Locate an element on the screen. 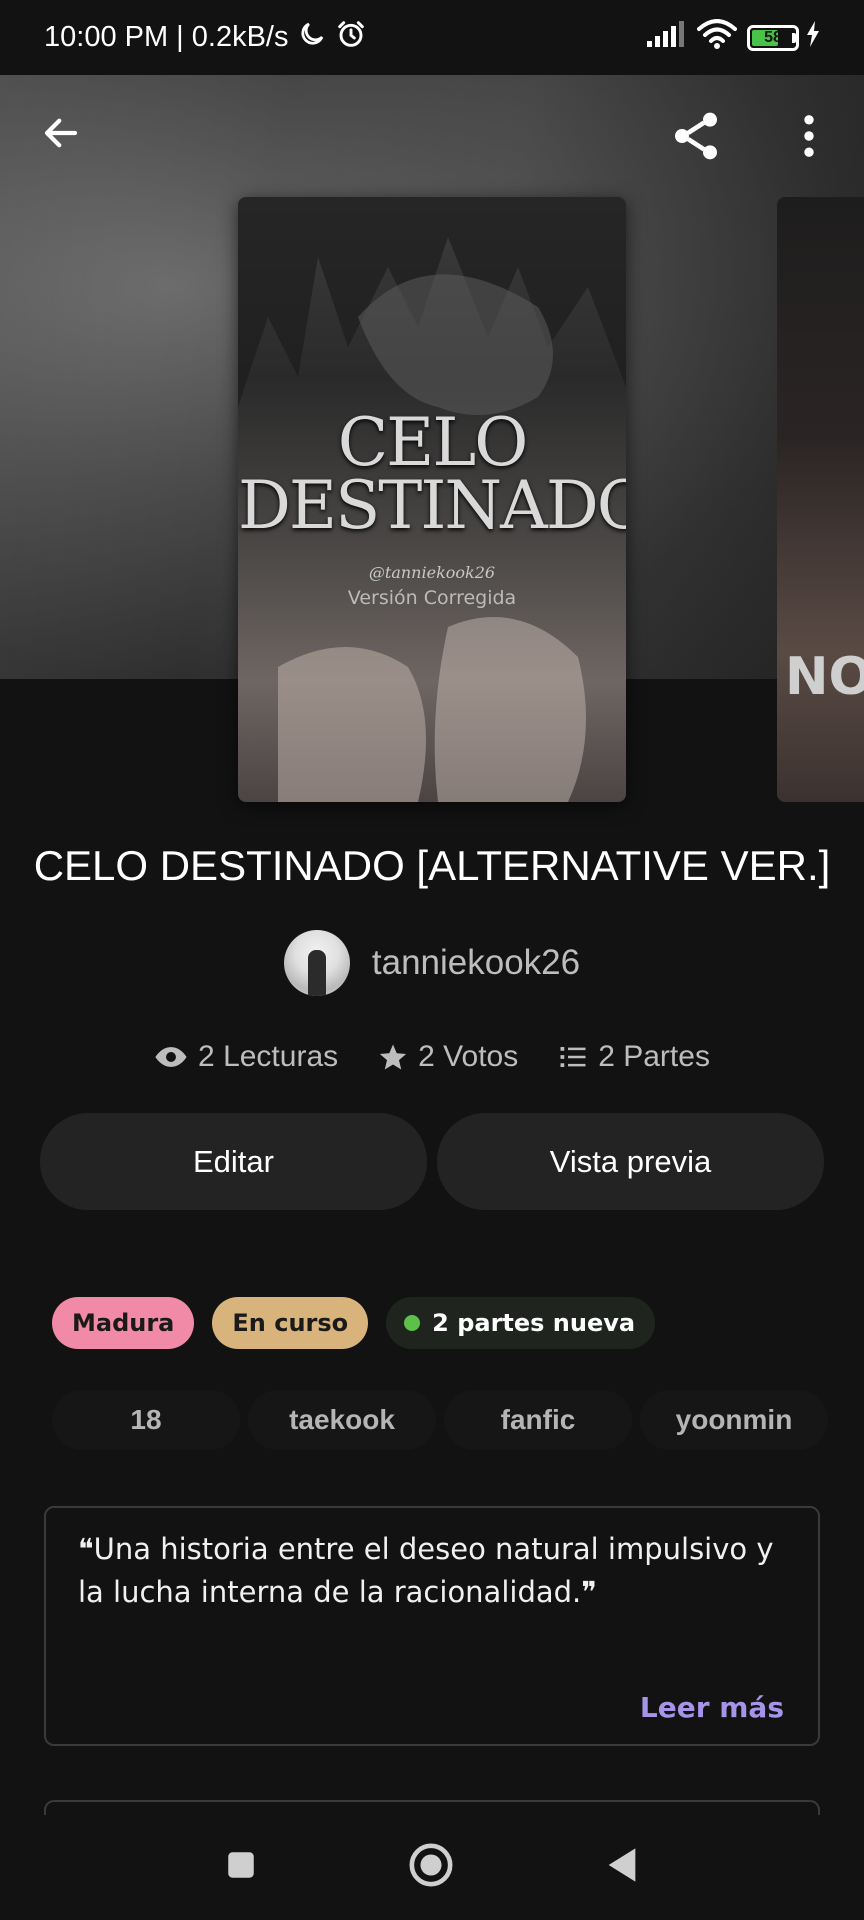 Image resolution: width=864 pixels, height=1920 pixels. author-name: tanniekook26 is located at coordinates (476, 963).